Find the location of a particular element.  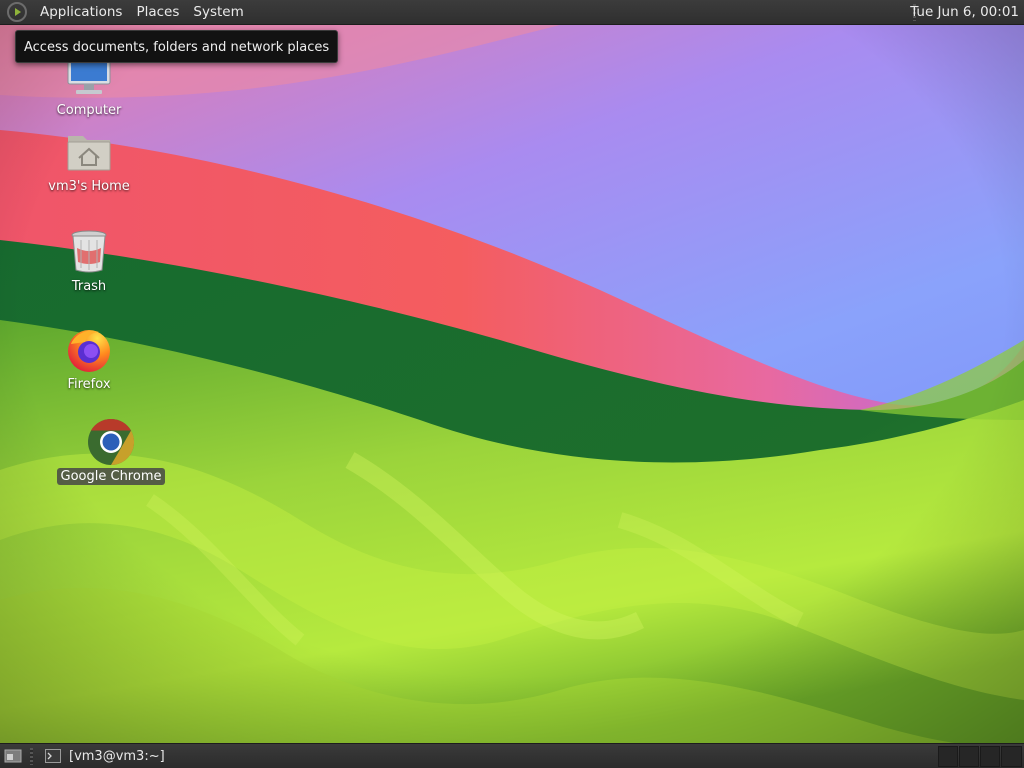

desktop-icon-label: Firefox is located at coordinates (89, 384).